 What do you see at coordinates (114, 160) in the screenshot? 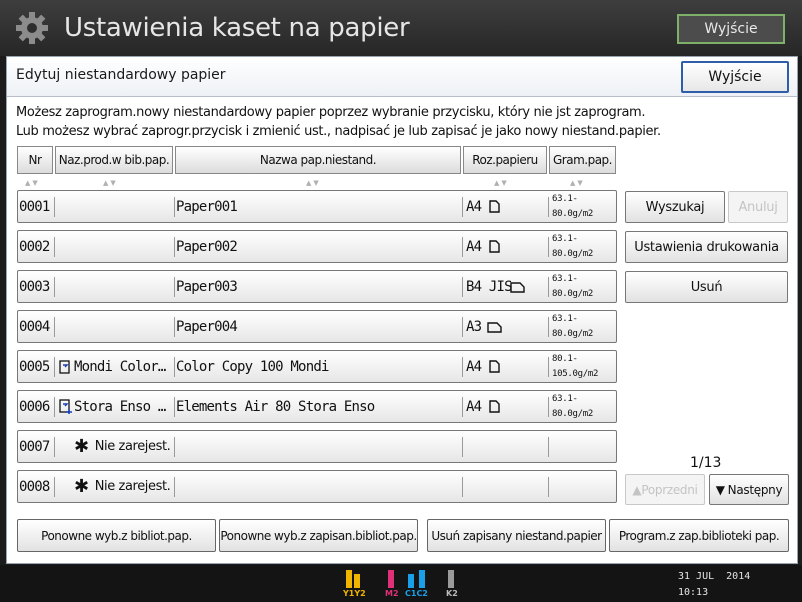
I see `column-header-lib-name: Naz.prod.w bib.pap.` at bounding box center [114, 160].